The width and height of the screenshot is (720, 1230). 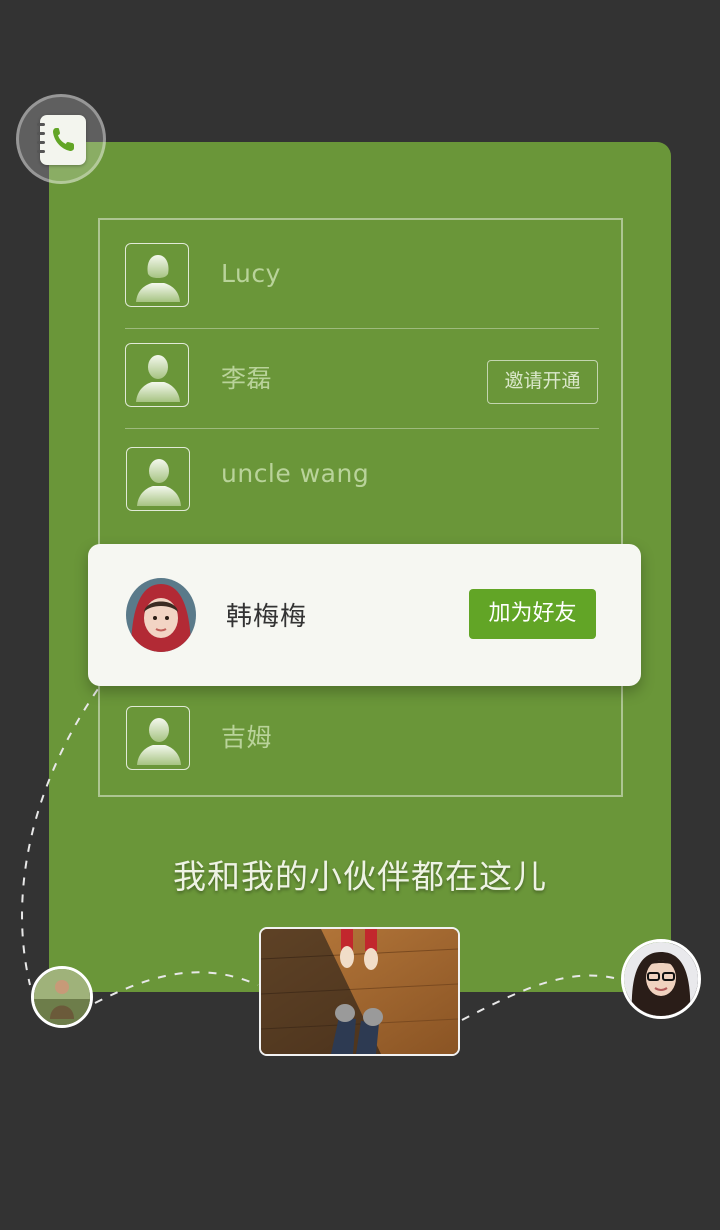 What do you see at coordinates (161, 615) in the screenshot?
I see `contact-photo-hanmeimei` at bounding box center [161, 615].